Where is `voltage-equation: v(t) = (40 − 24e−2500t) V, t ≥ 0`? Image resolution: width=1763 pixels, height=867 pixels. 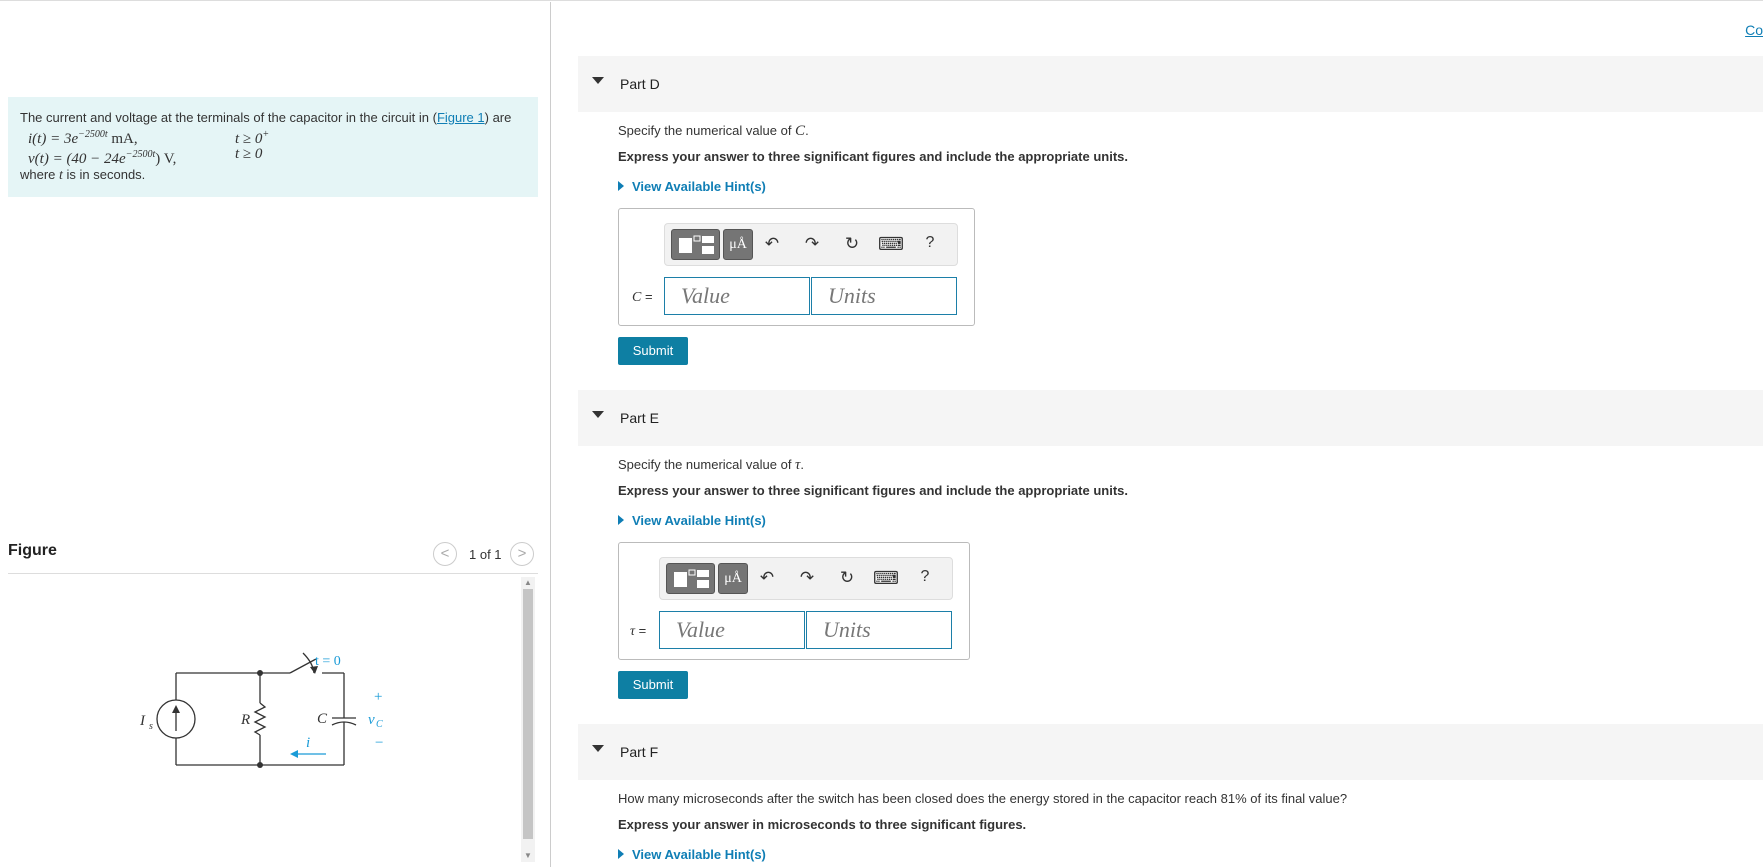 voltage-equation: v(t) = (40 − 24e−2500t) V, t ≥ 0 is located at coordinates (273, 156).